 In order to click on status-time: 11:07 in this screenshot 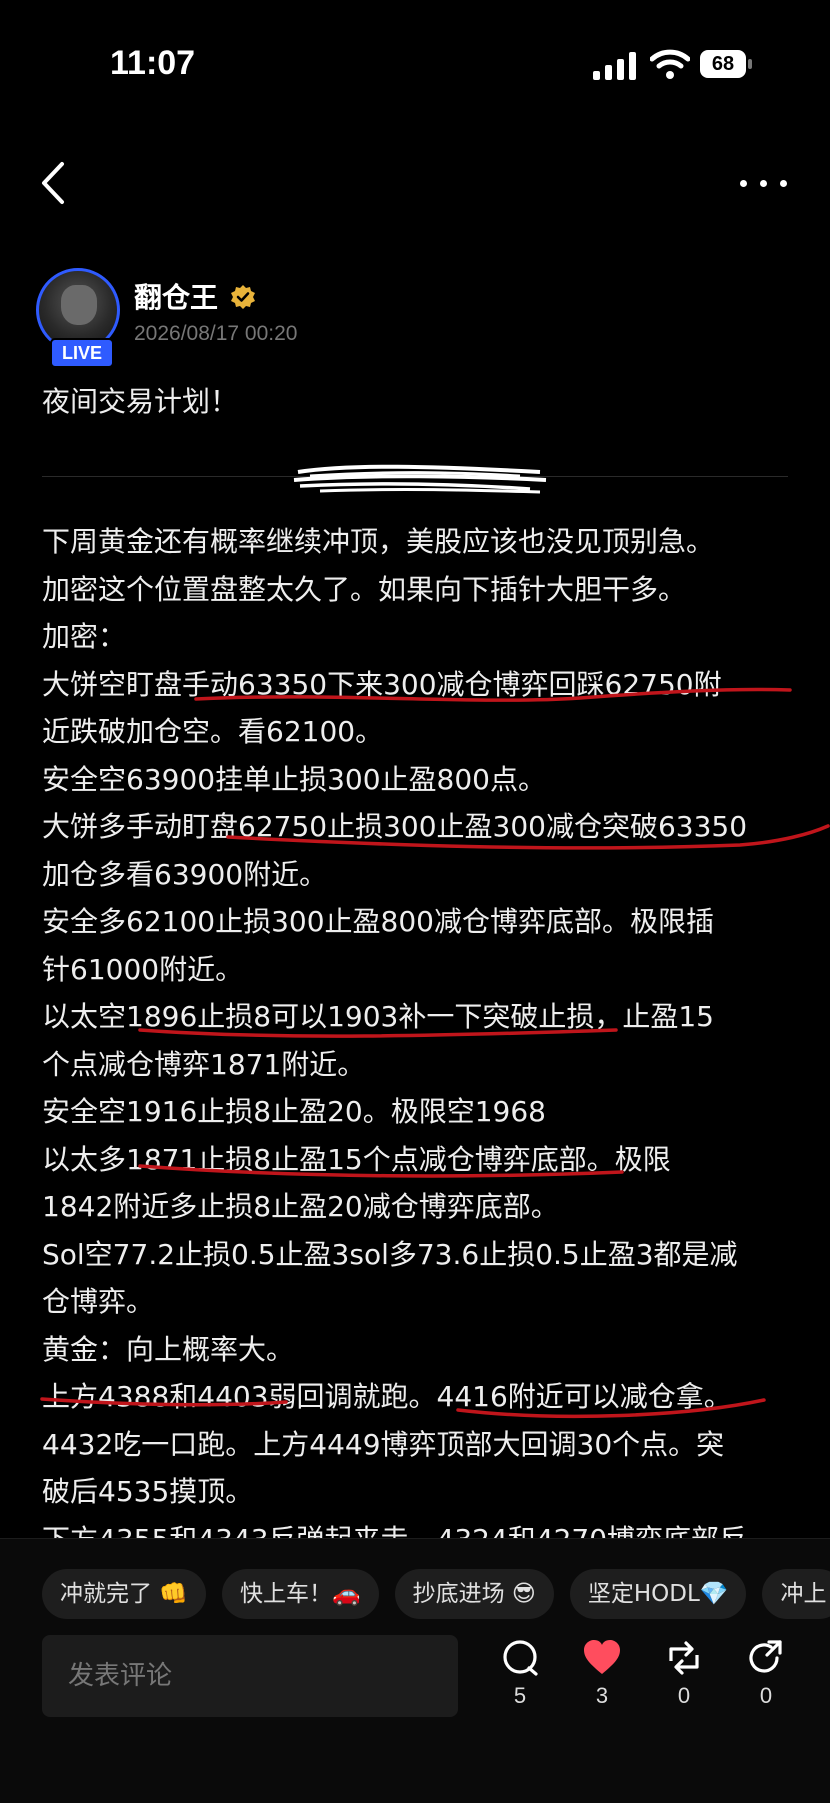, I will do `click(153, 63)`.